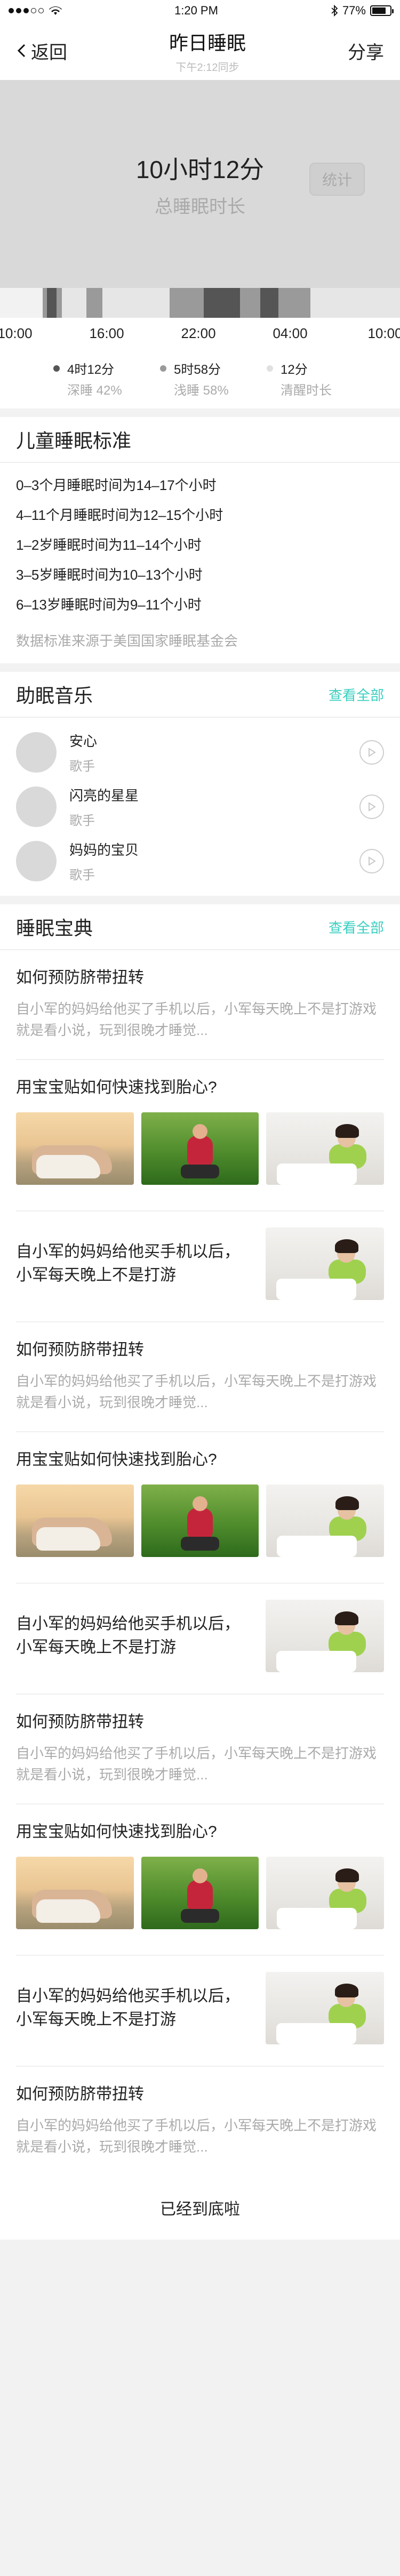 The image size is (400, 2576). Describe the element at coordinates (49, 52) in the screenshot. I see `back-label: 返回` at that location.